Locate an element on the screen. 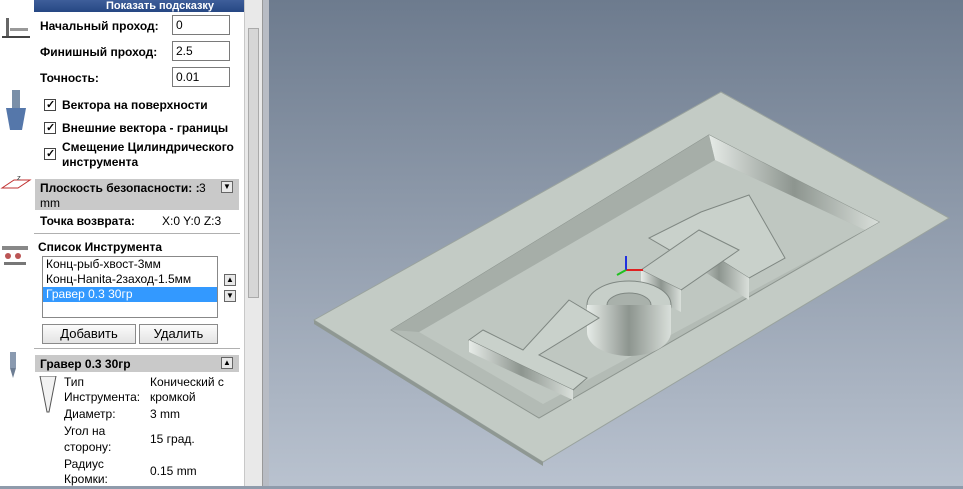  diameter-label: Диаметр: is located at coordinates (90, 414).